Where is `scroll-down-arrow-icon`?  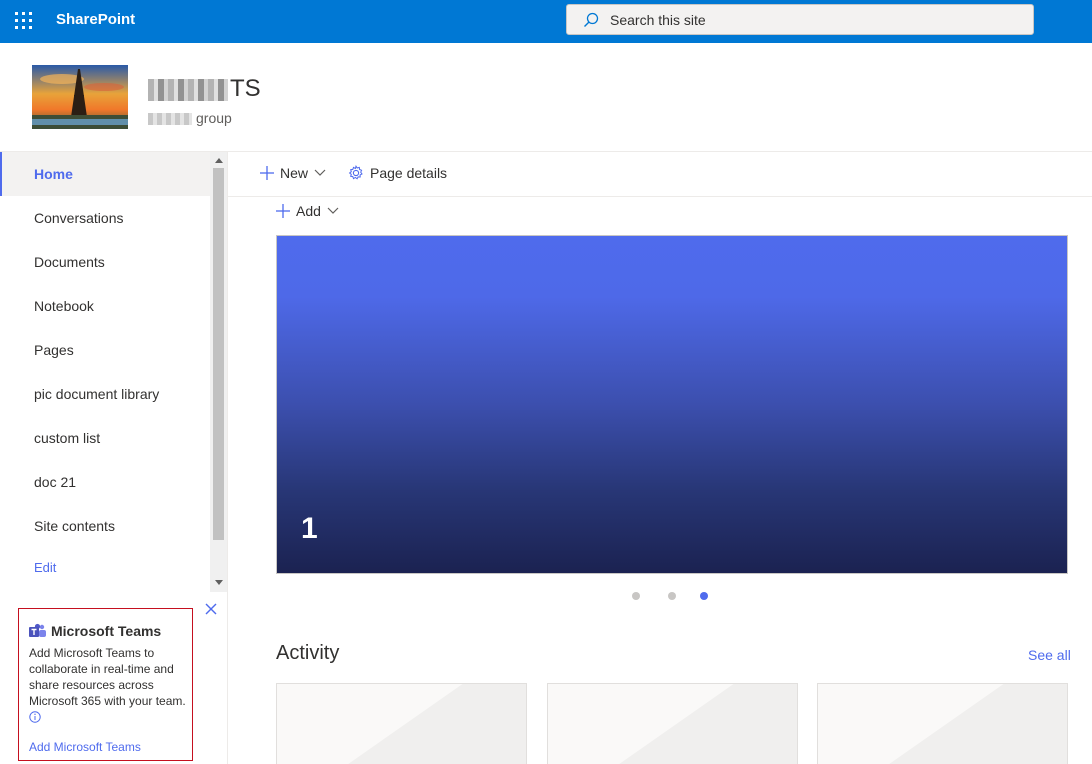
scroll-down-arrow-icon is located at coordinates (219, 582).